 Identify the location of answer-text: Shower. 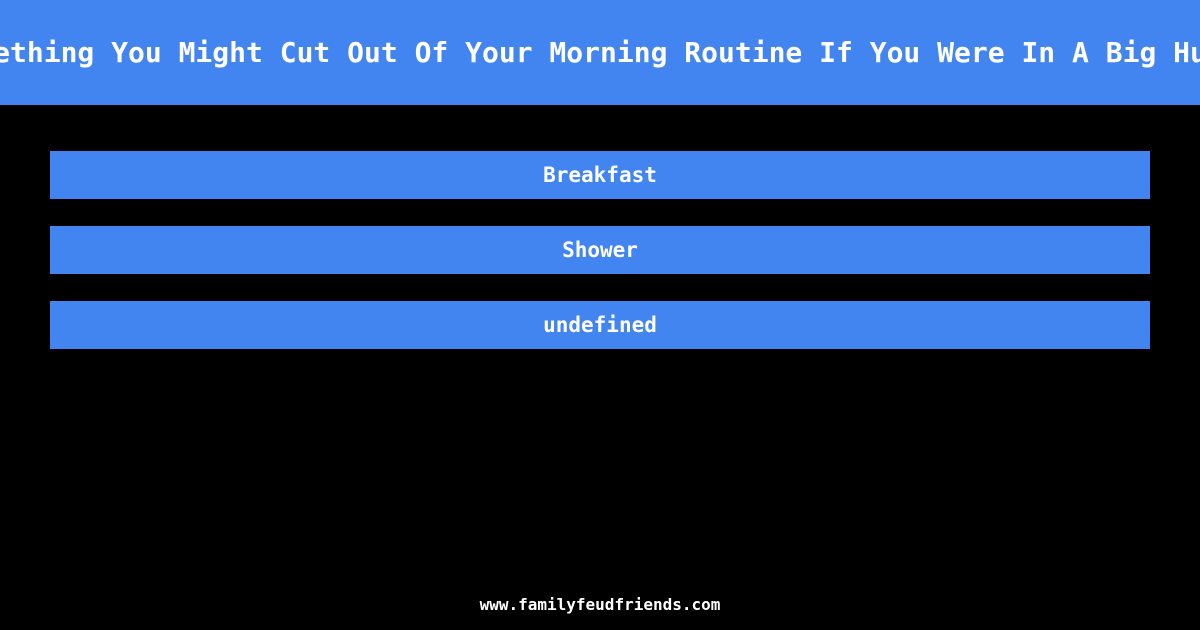
(600, 250).